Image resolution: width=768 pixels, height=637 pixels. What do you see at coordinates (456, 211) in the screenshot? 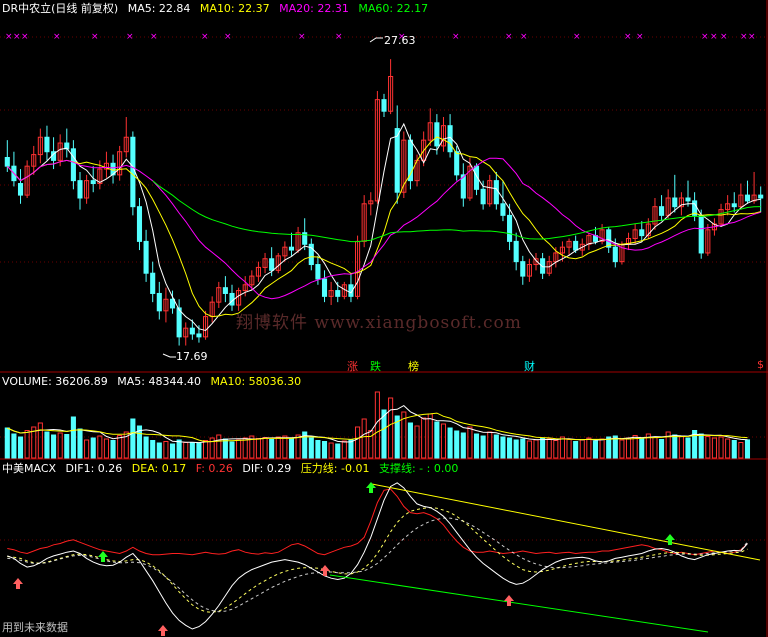
I see `ma60-line` at bounding box center [456, 211].